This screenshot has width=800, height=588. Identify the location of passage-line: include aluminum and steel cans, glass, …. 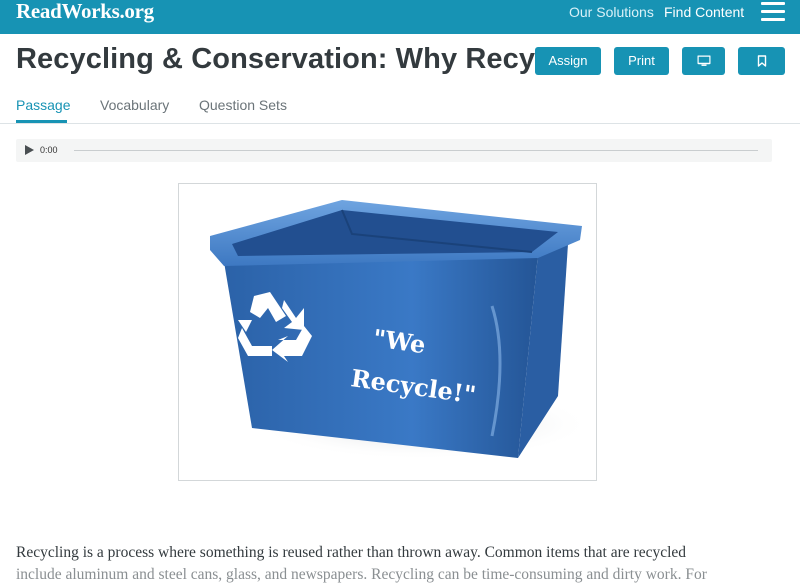
(361, 574).